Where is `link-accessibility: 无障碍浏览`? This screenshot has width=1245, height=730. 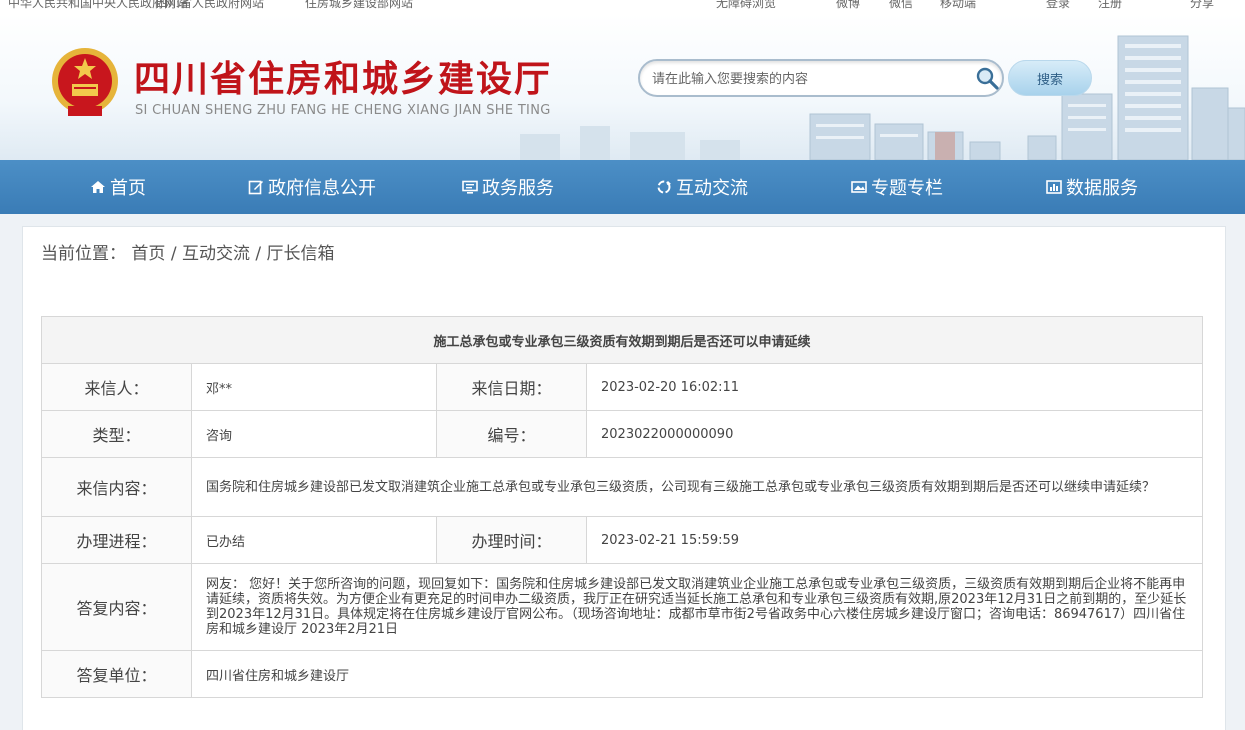 link-accessibility: 无障碍浏览 is located at coordinates (746, 5).